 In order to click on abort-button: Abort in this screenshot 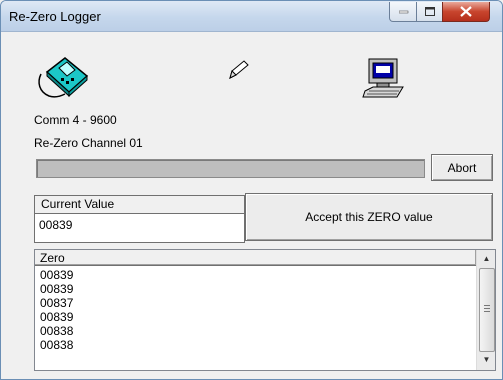, I will do `click(462, 167)`.